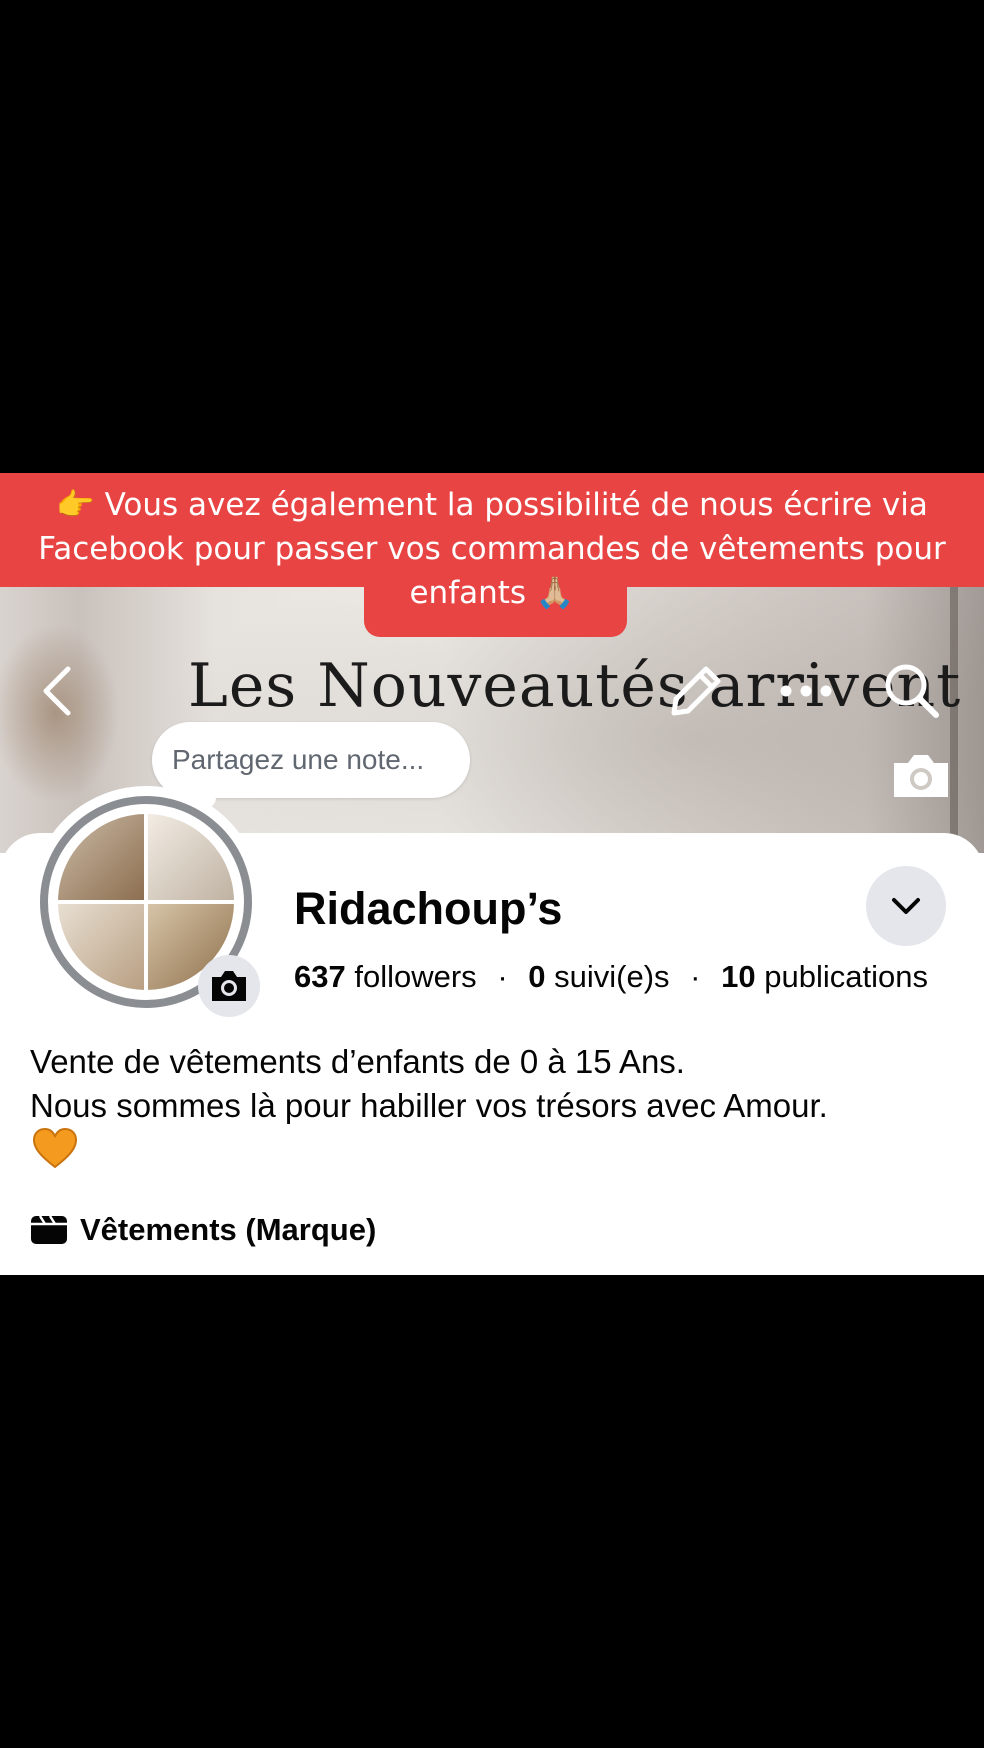 The height and width of the screenshot is (1748, 984). Describe the element at coordinates (49, 1229) in the screenshot. I see `clapperboard-icon` at that location.